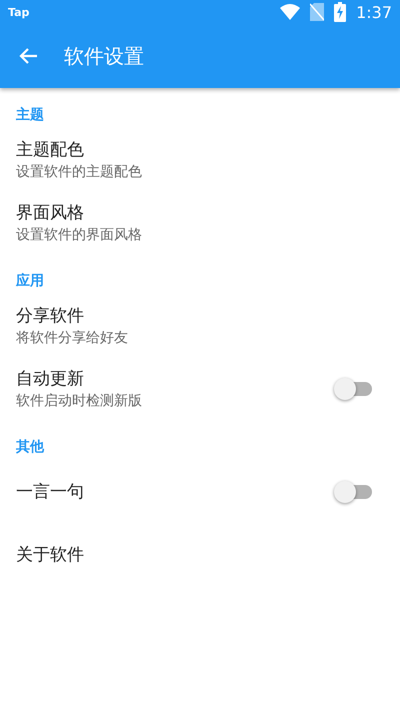  I want to click on no-sim-icon, so click(317, 12).